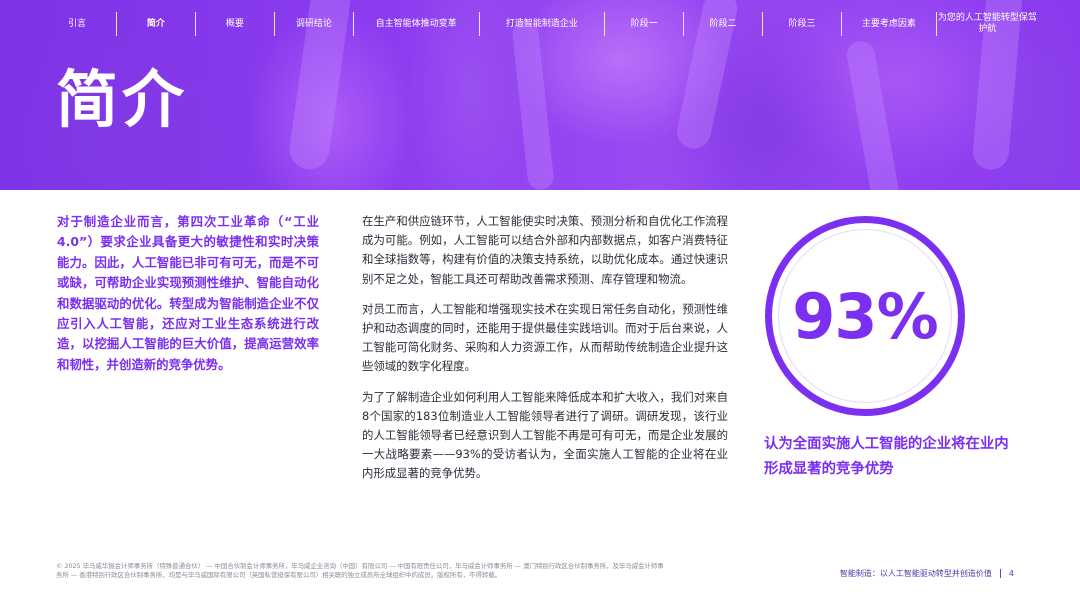 Image resolution: width=1080 pixels, height=605 pixels. Describe the element at coordinates (987, 24) in the screenshot. I see `nav-item-transformation: 为您的人工智能转型保驾护航` at that location.